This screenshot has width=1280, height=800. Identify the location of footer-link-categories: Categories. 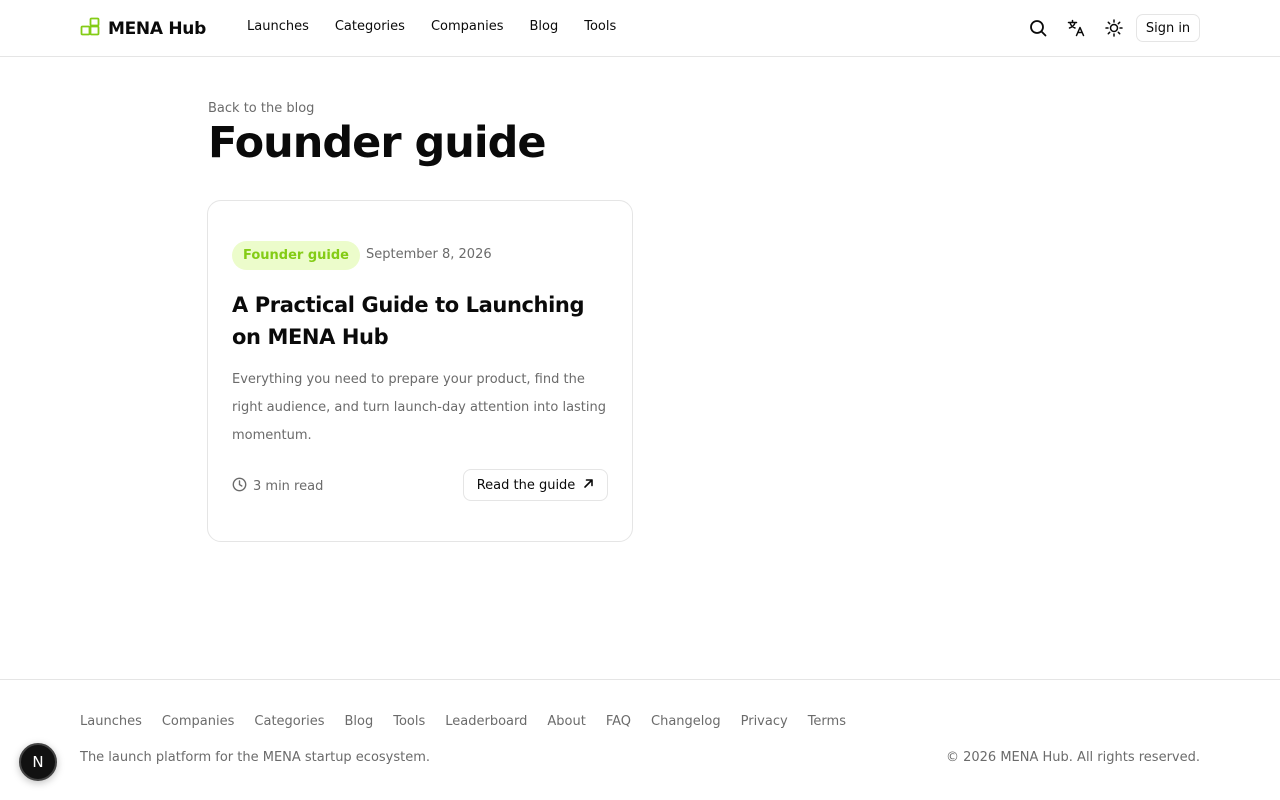
(289, 721).